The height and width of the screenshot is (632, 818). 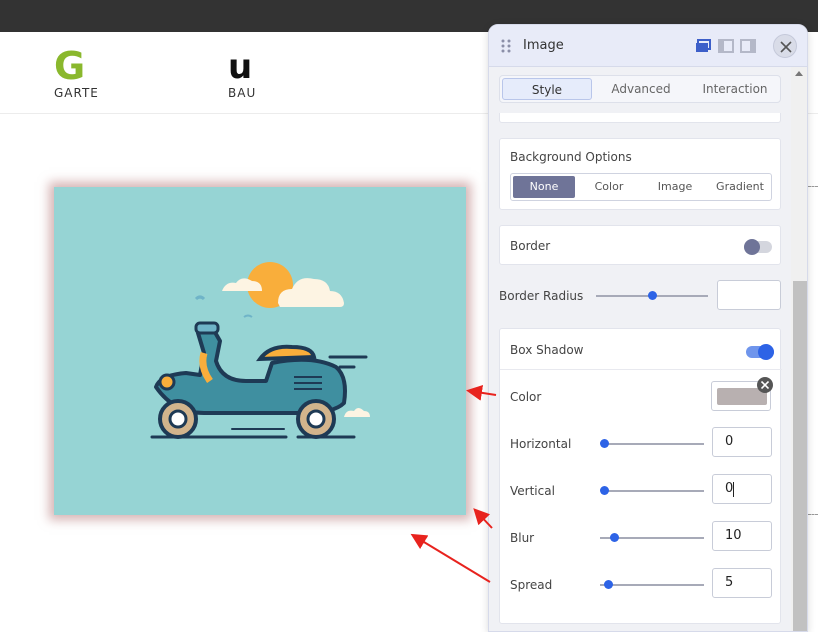 I want to click on blur-input: 10, so click(x=742, y=536).